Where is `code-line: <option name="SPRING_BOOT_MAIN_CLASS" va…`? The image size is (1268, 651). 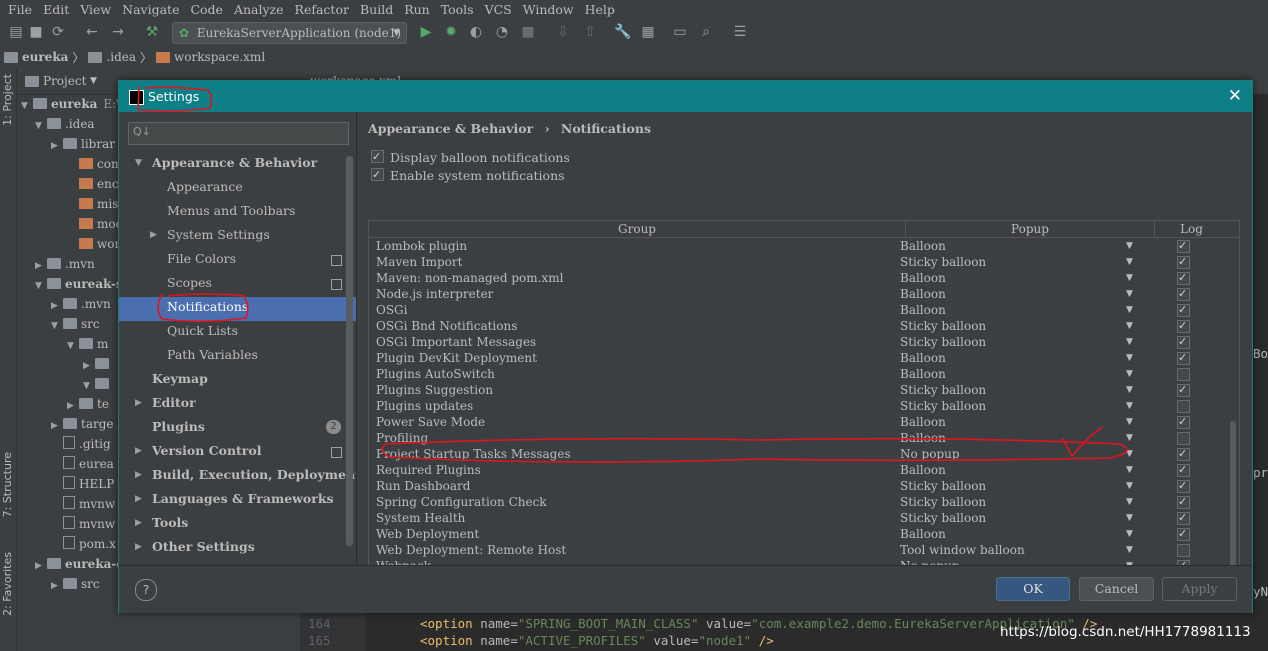
code-line: <option name="SPRING_BOOT_MAIN_CLASS" va… is located at coordinates (758, 623).